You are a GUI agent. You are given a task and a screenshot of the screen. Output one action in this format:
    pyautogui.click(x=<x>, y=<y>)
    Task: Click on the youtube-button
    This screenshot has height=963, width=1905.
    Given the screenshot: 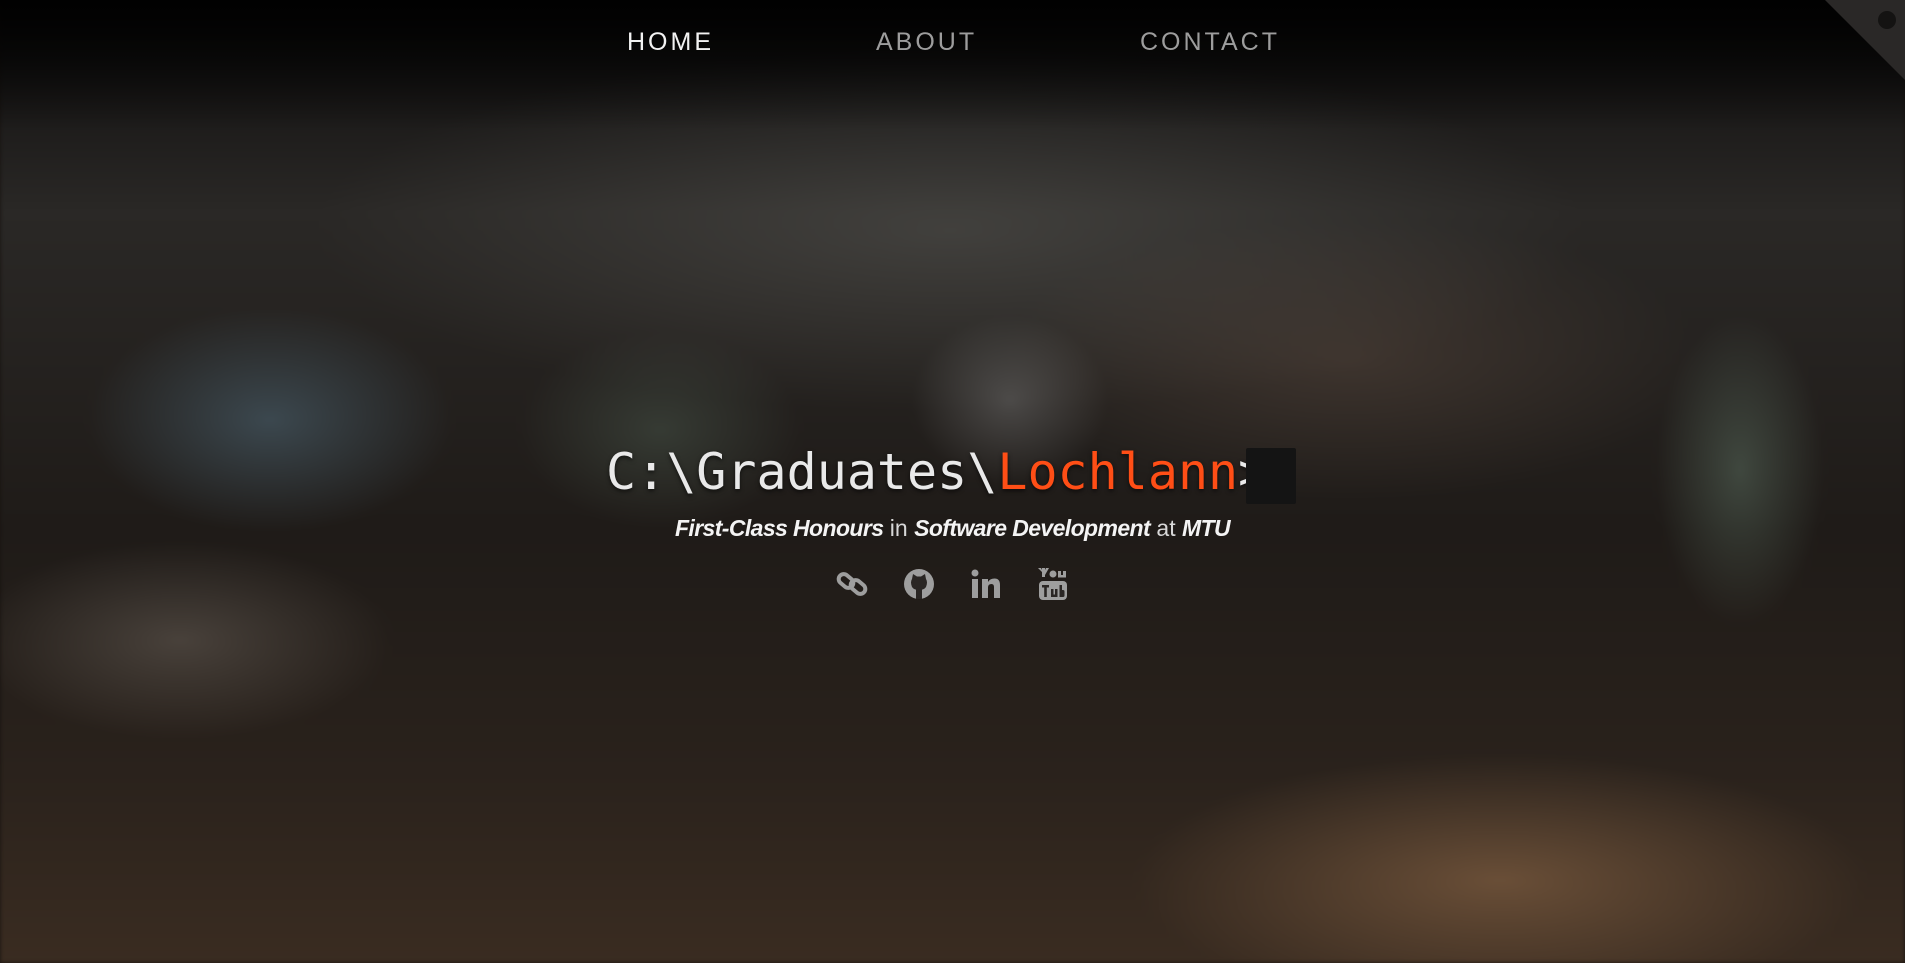 What is the action you would take?
    pyautogui.click(x=1053, y=584)
    